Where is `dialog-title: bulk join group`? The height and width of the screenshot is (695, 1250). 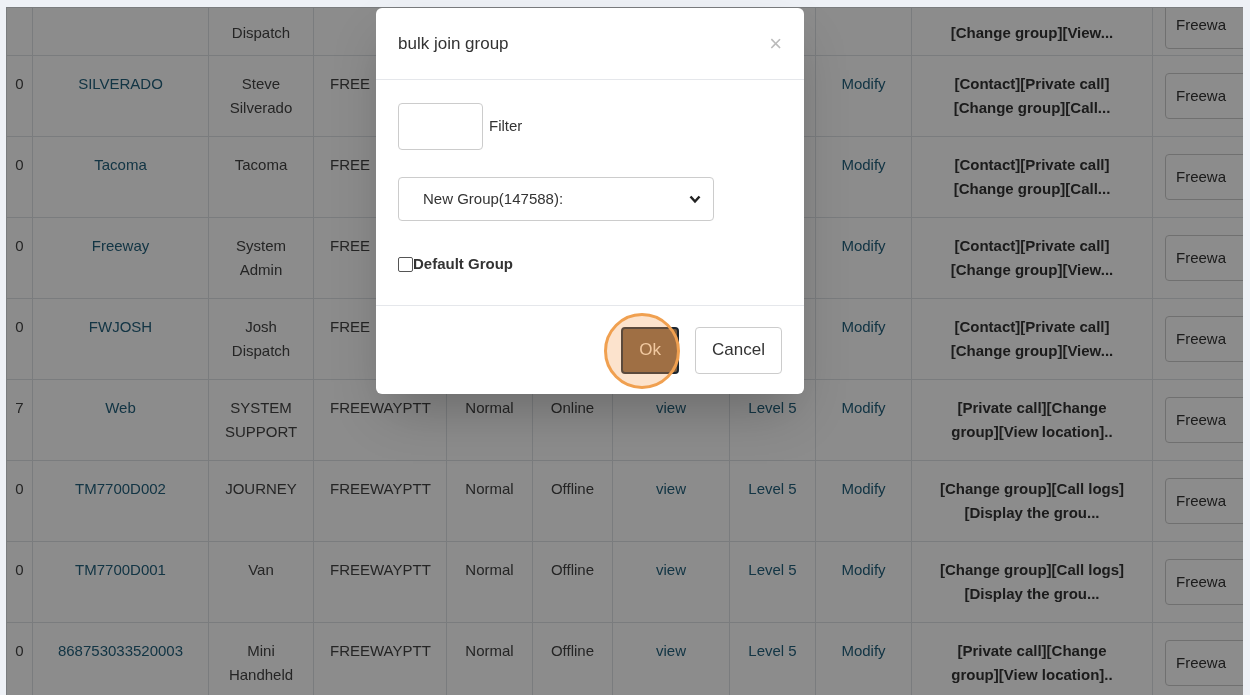 dialog-title: bulk join group is located at coordinates (453, 43).